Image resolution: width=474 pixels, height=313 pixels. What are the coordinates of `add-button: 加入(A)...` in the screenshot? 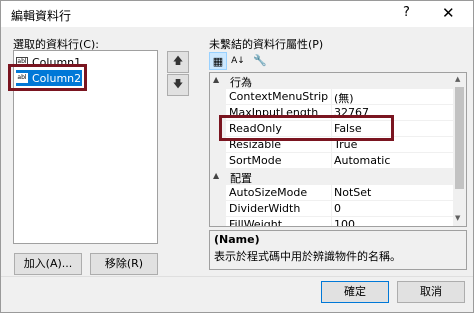 It's located at (48, 264).